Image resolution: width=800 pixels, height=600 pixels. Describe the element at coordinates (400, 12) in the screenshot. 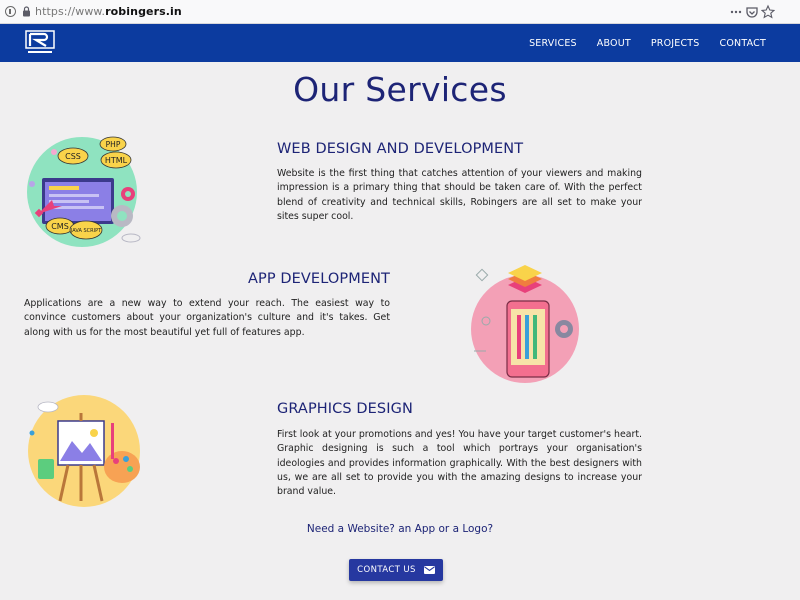

I see `browser-address-bar: https://www.robingers.in` at that location.